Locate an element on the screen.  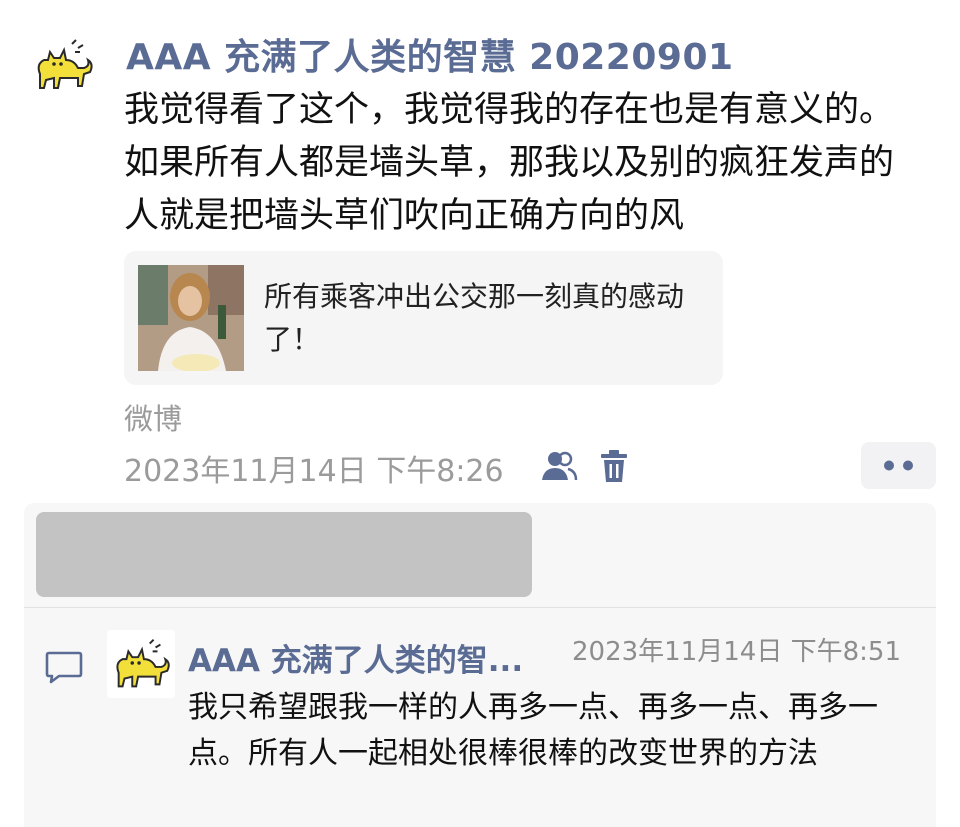
redacted-likes-area is located at coordinates (284, 554).